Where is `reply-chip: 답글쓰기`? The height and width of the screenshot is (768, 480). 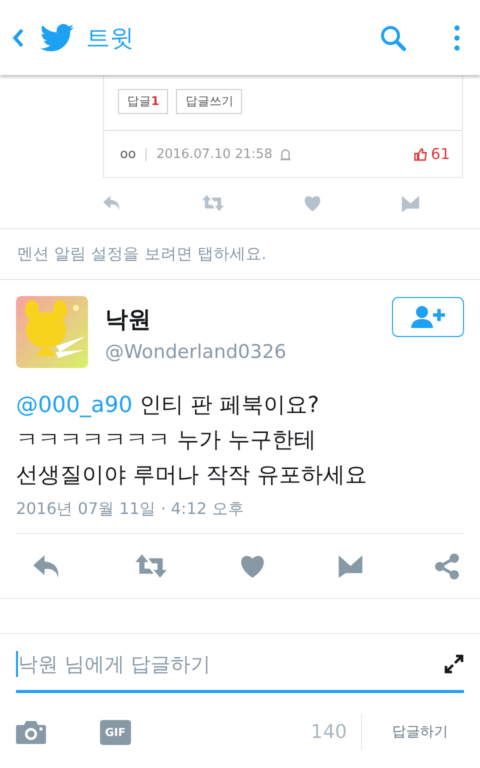 reply-chip: 답글쓰기 is located at coordinates (209, 101).